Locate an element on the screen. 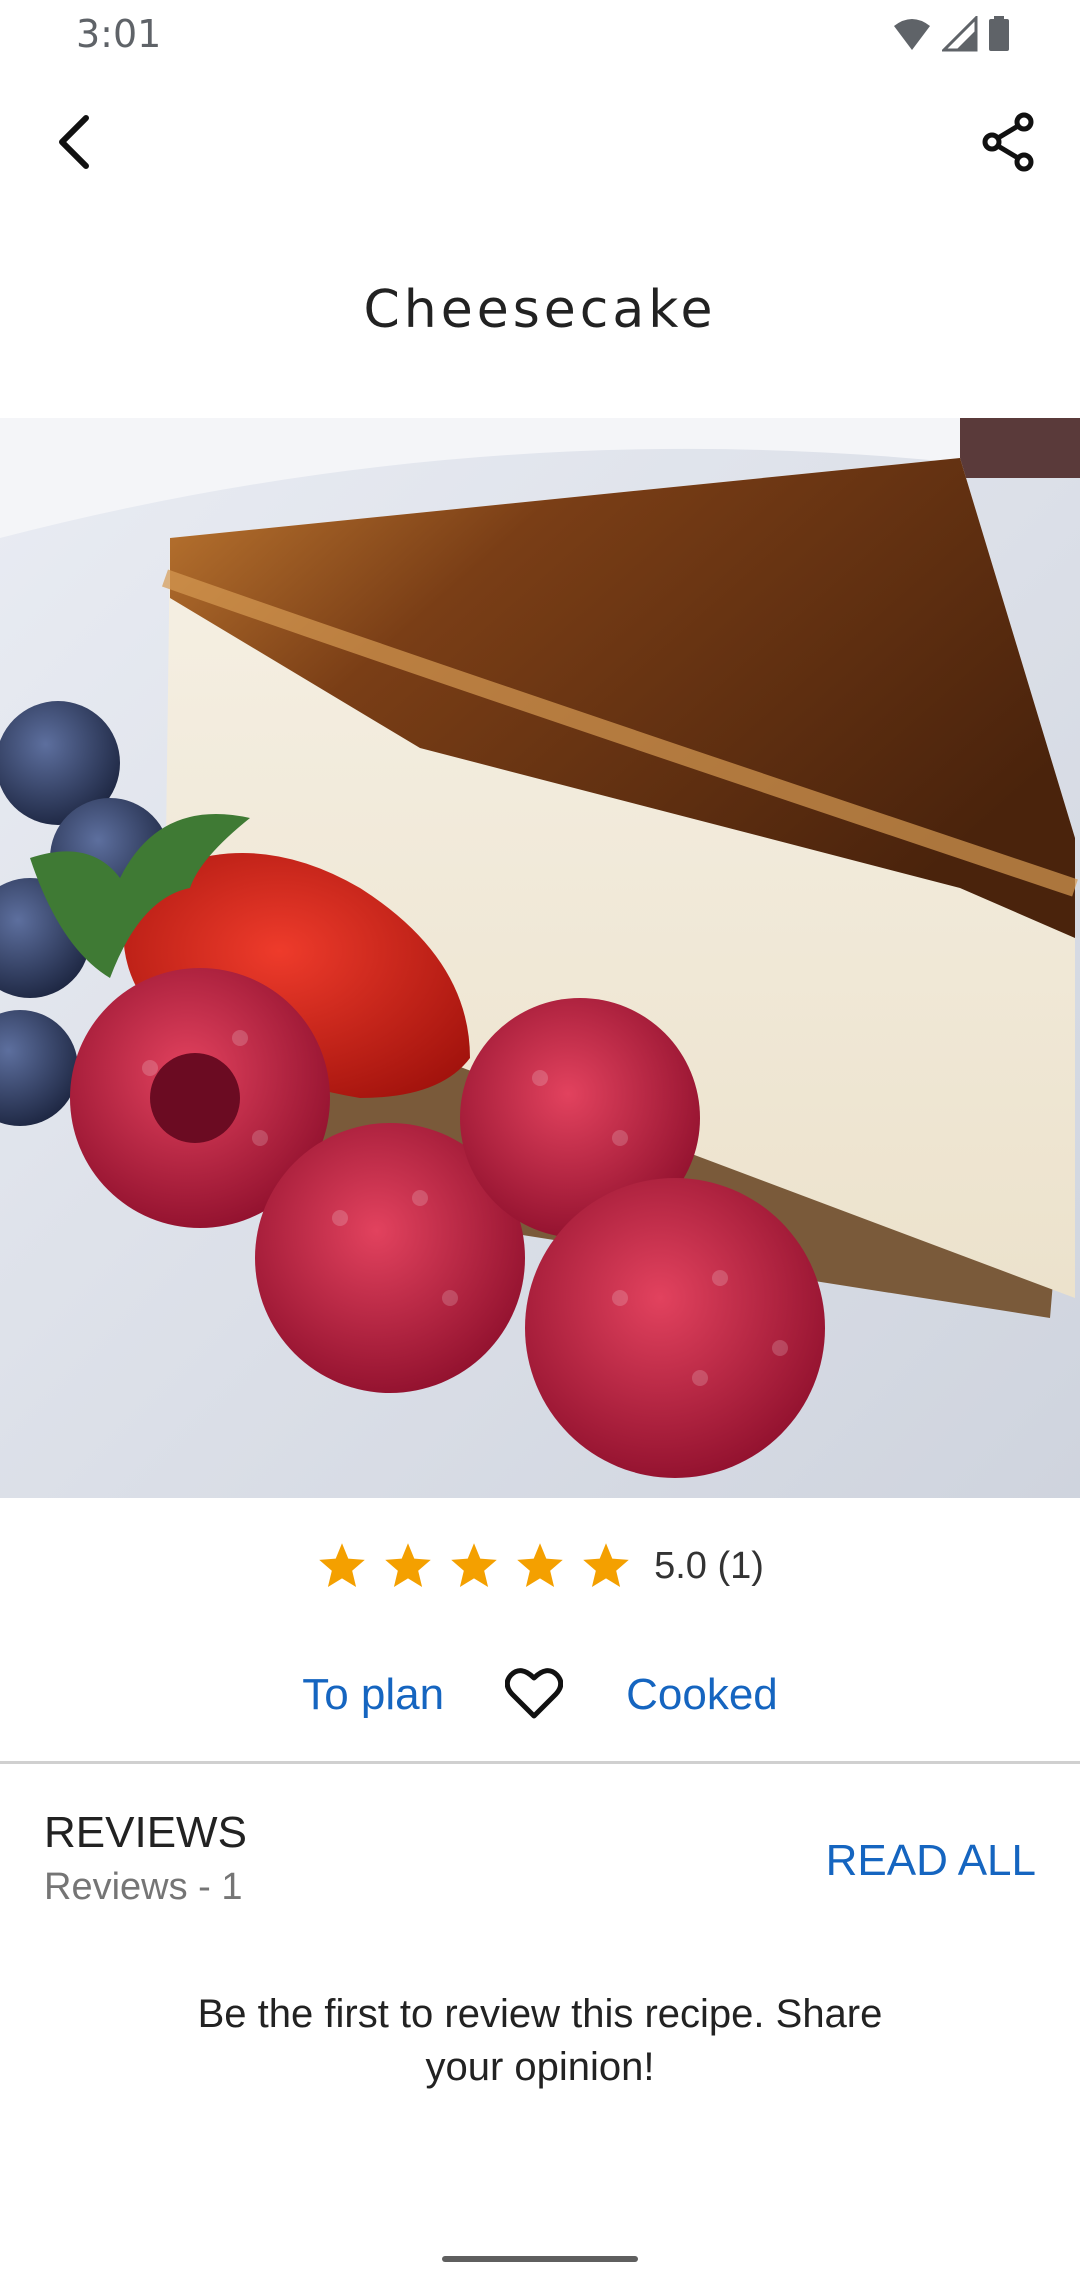 The width and height of the screenshot is (1080, 2280). status-icons is located at coordinates (951, 35).